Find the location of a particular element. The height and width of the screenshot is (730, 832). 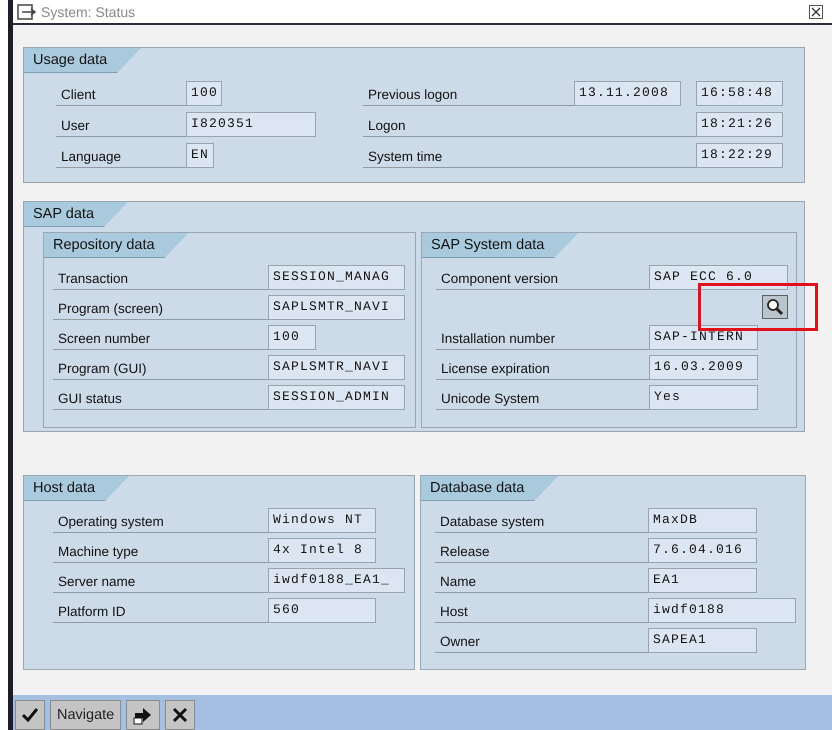

field-label: Transaction is located at coordinates (160, 277).